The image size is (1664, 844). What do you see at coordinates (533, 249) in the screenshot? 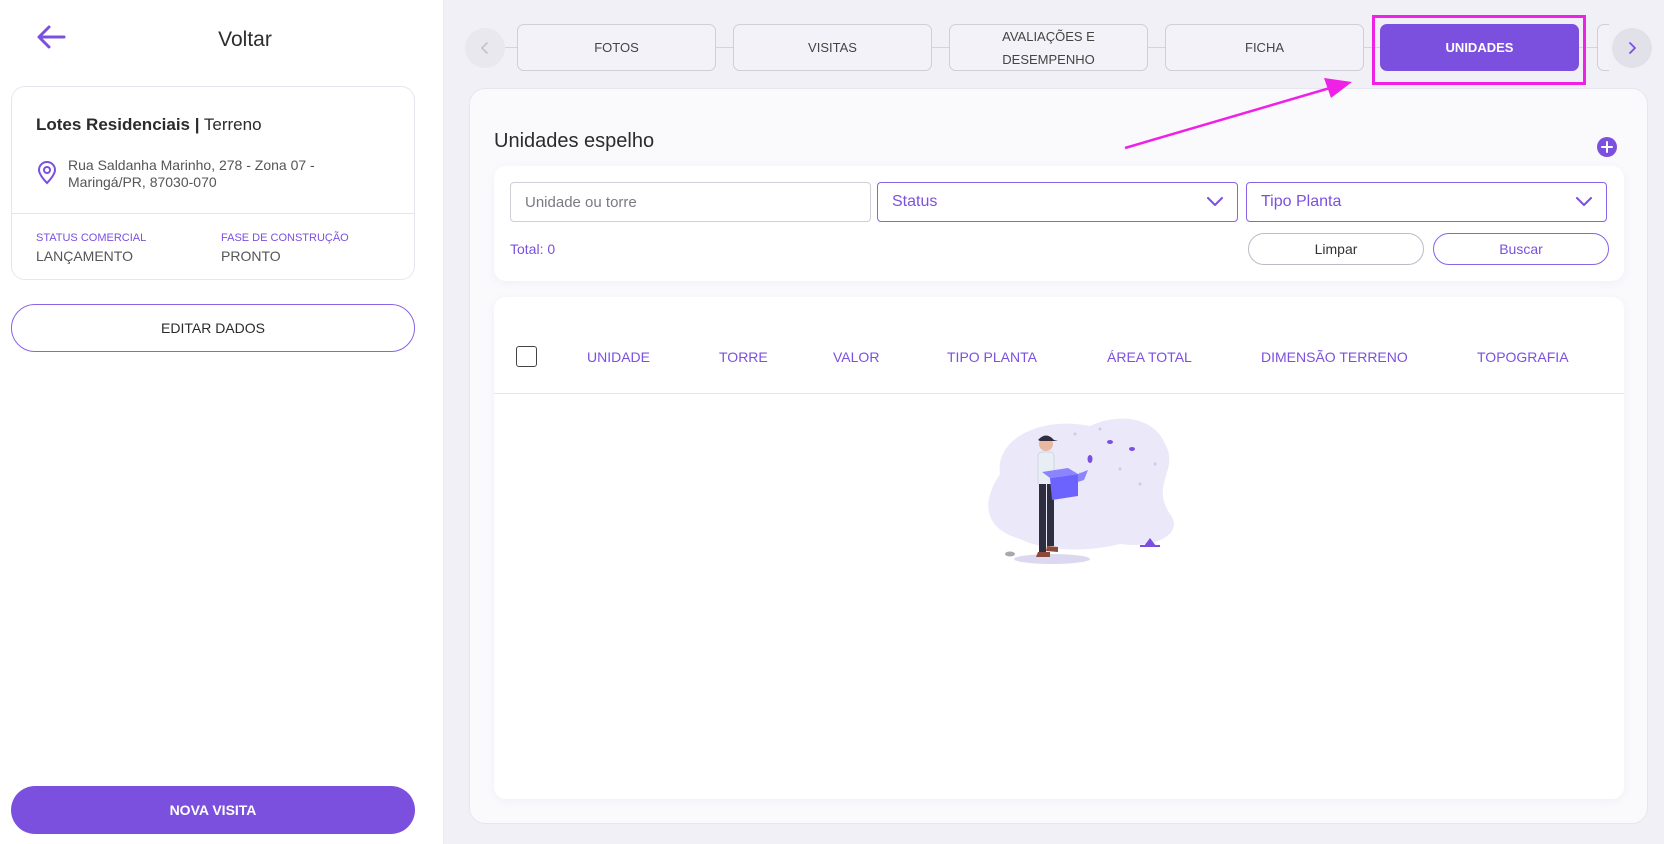
I see `total-count: Total: 0` at bounding box center [533, 249].